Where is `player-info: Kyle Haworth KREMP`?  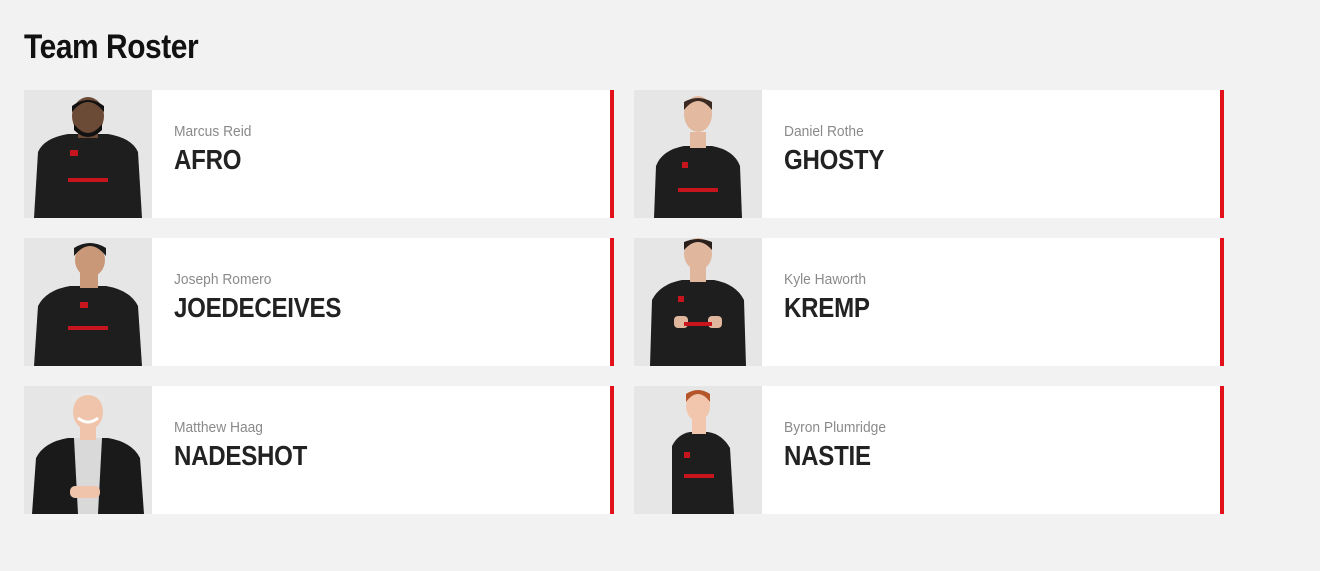
player-info: Kyle Haworth KREMP is located at coordinates (823, 302).